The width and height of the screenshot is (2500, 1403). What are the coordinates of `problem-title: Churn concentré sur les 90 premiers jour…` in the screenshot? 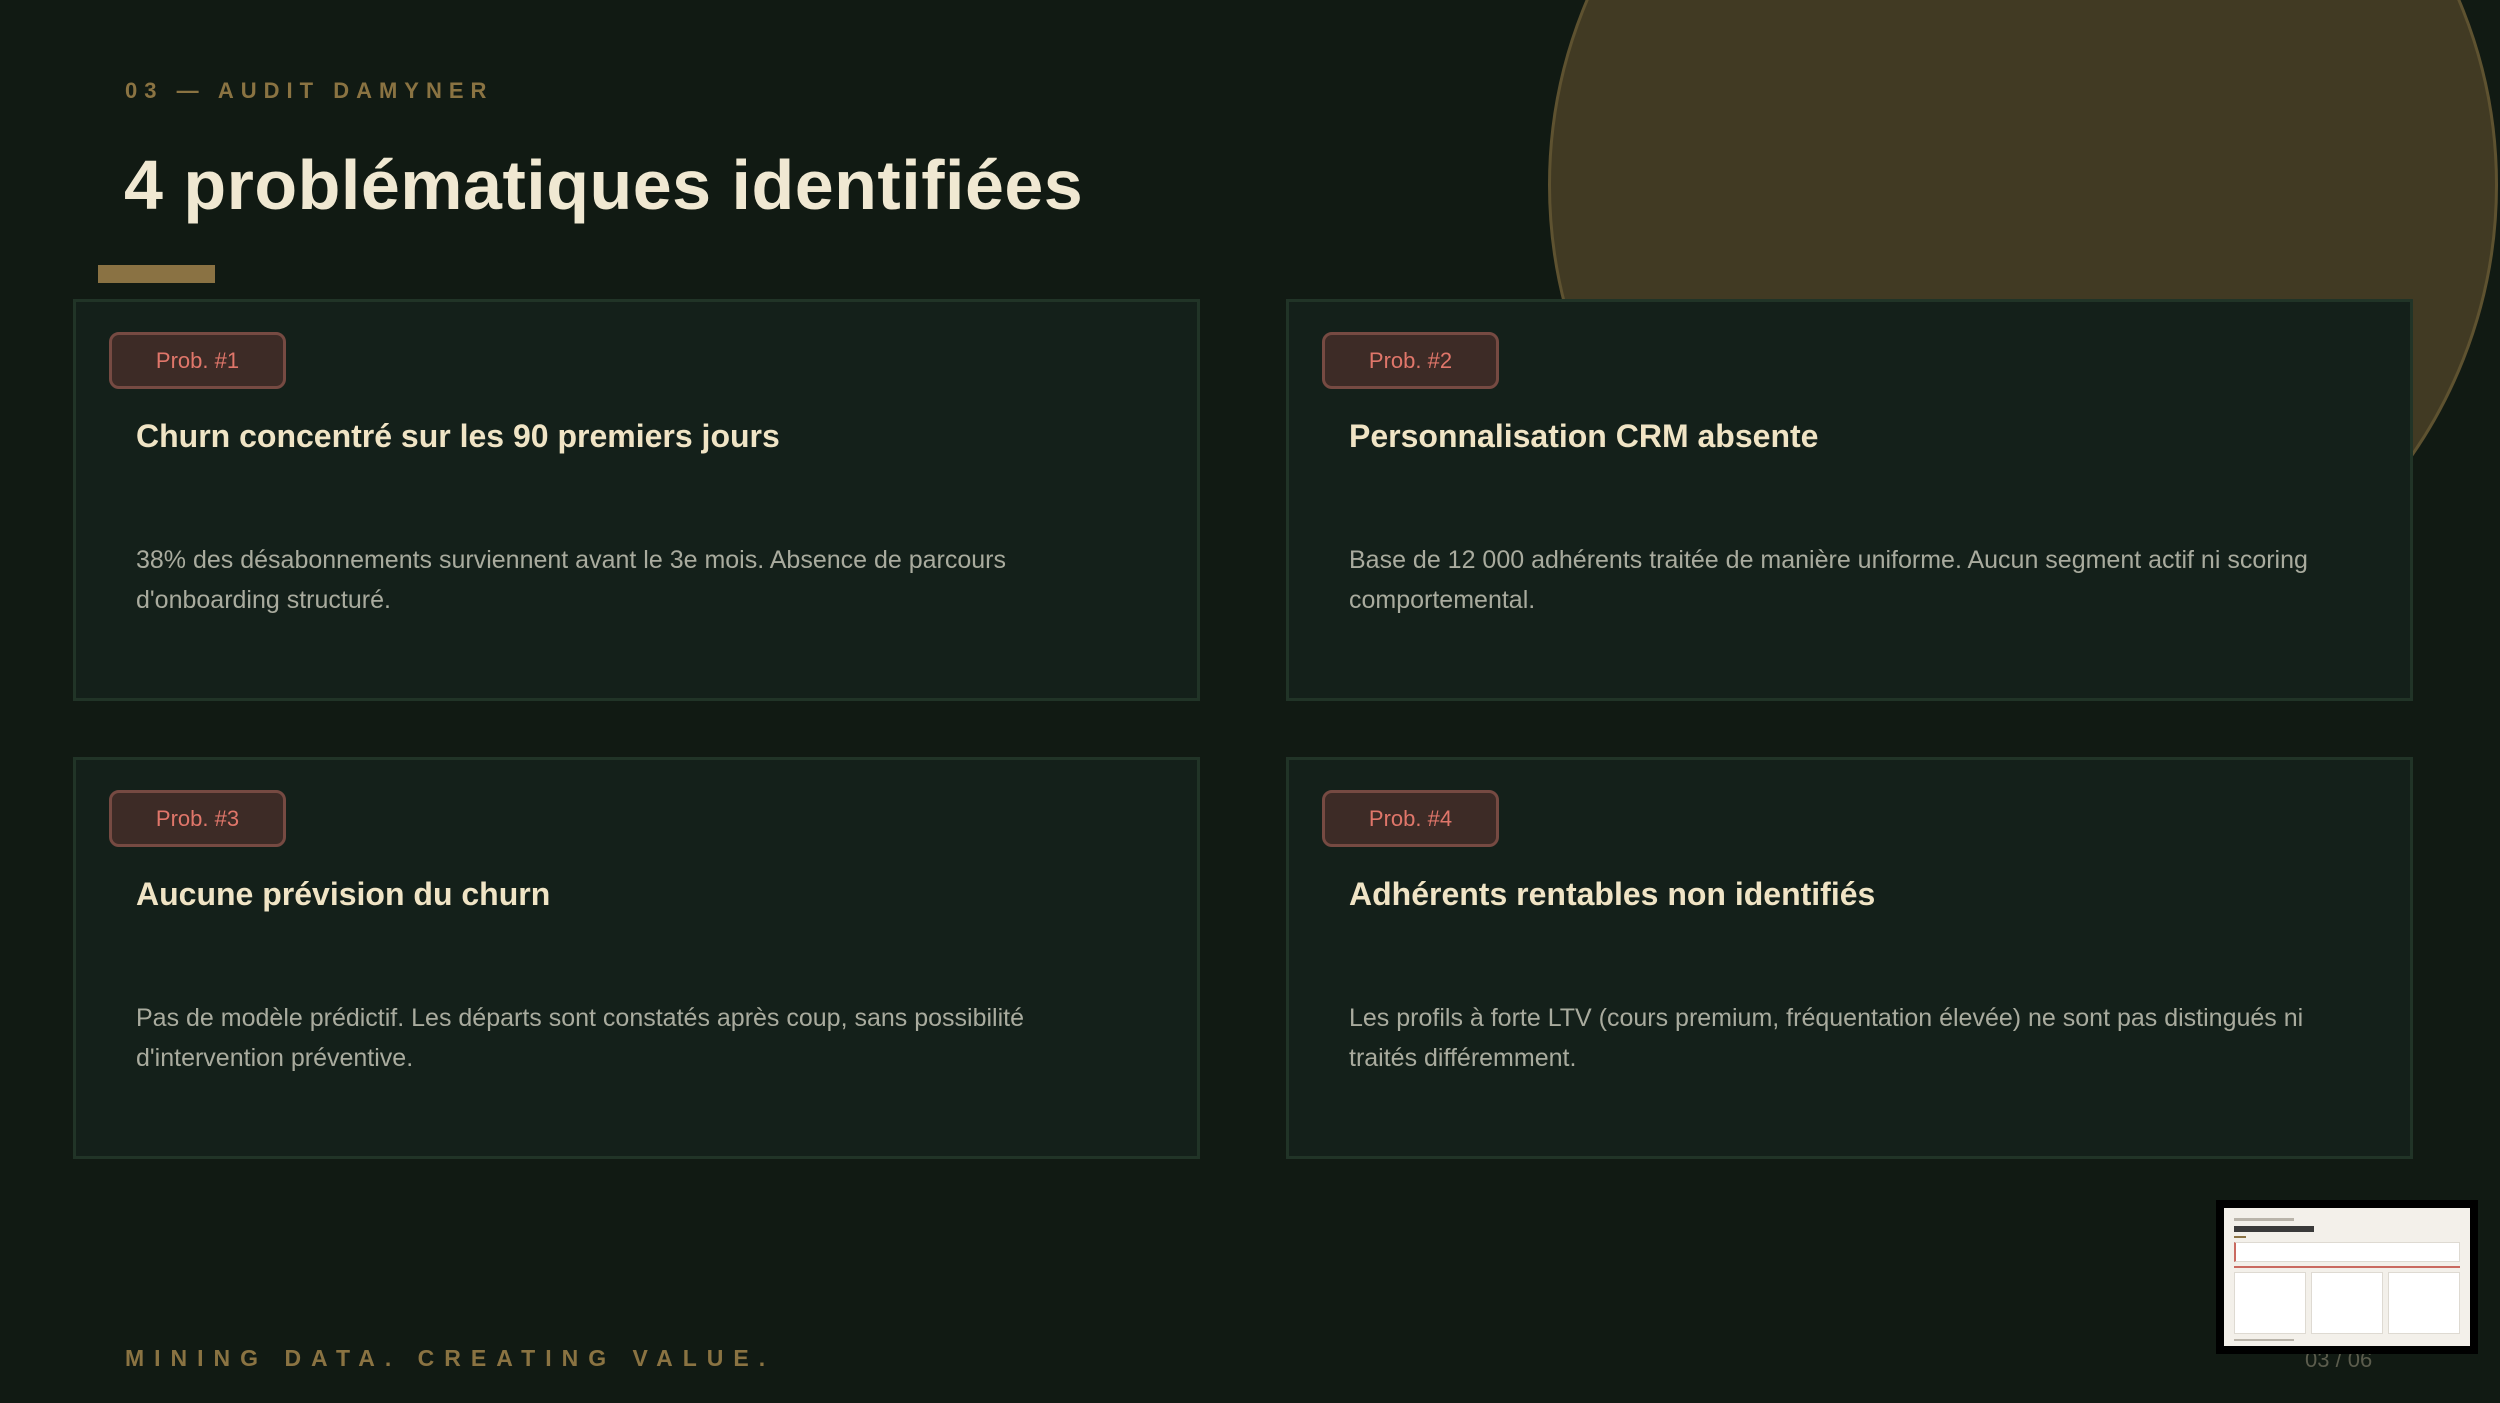 It's located at (458, 436).